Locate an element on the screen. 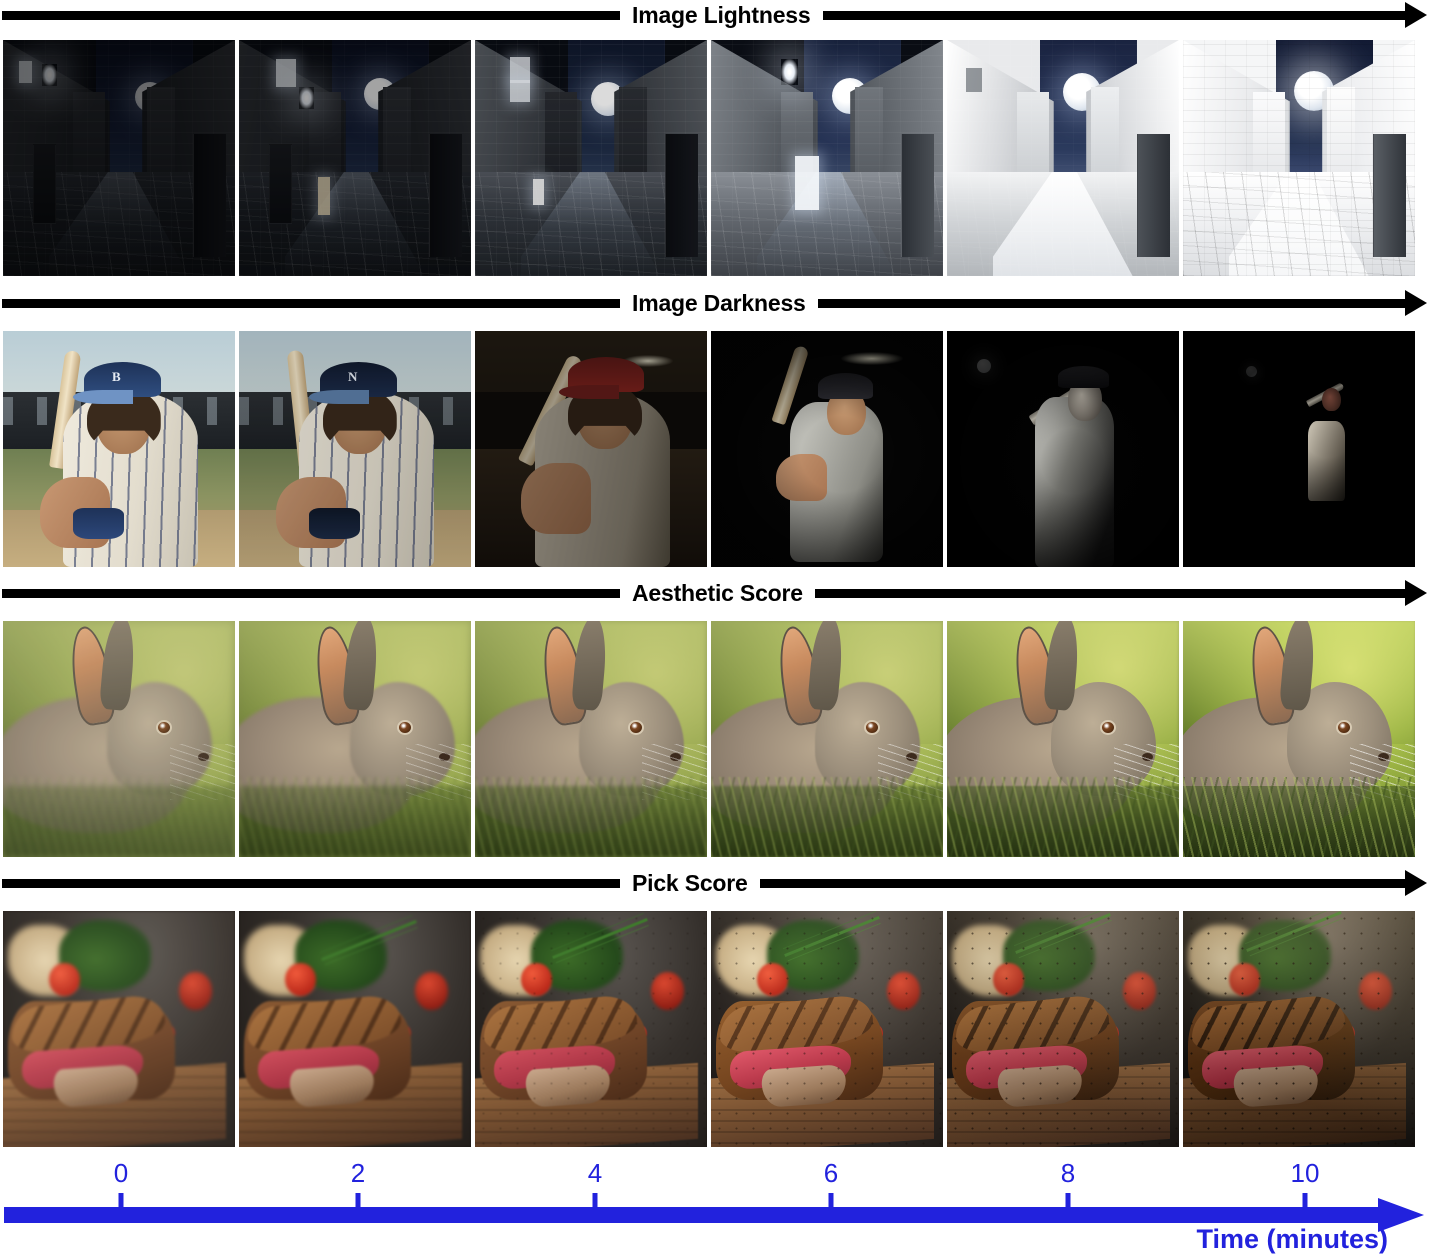 This screenshot has width=1430, height=1256. section-label-aesthetic-score: Aesthetic Score is located at coordinates (717, 592).